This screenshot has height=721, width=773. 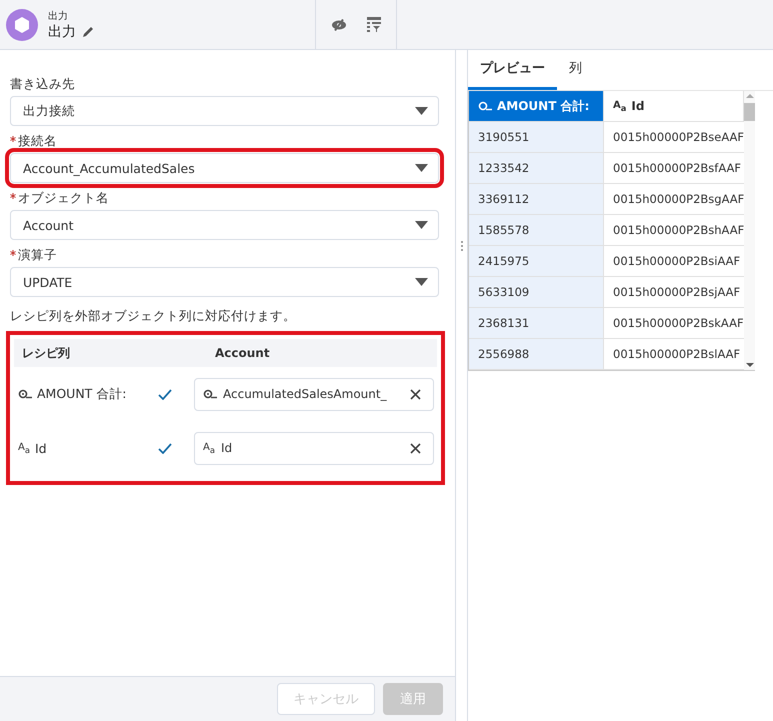 What do you see at coordinates (224, 111) in the screenshot?
I see `dropdown-field: 出力接続` at bounding box center [224, 111].